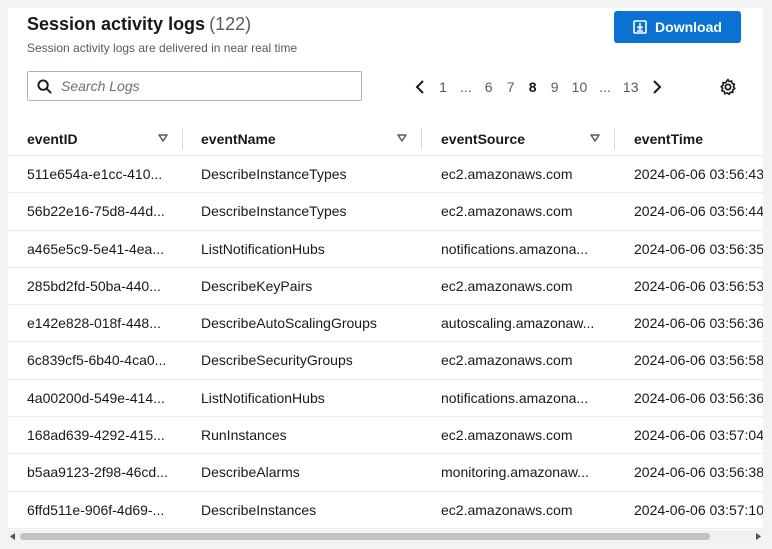 This screenshot has height=549, width=772. What do you see at coordinates (555, 87) in the screenshot?
I see `page-9: 9` at bounding box center [555, 87].